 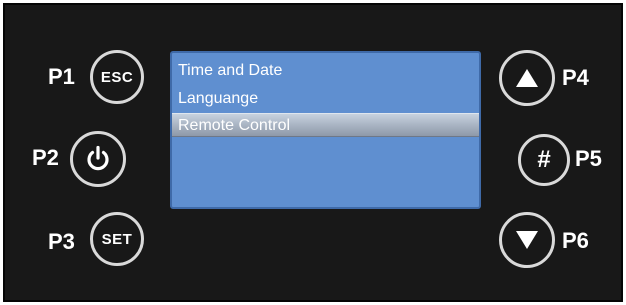 I want to click on down-arrow-icon, so click(x=527, y=240).